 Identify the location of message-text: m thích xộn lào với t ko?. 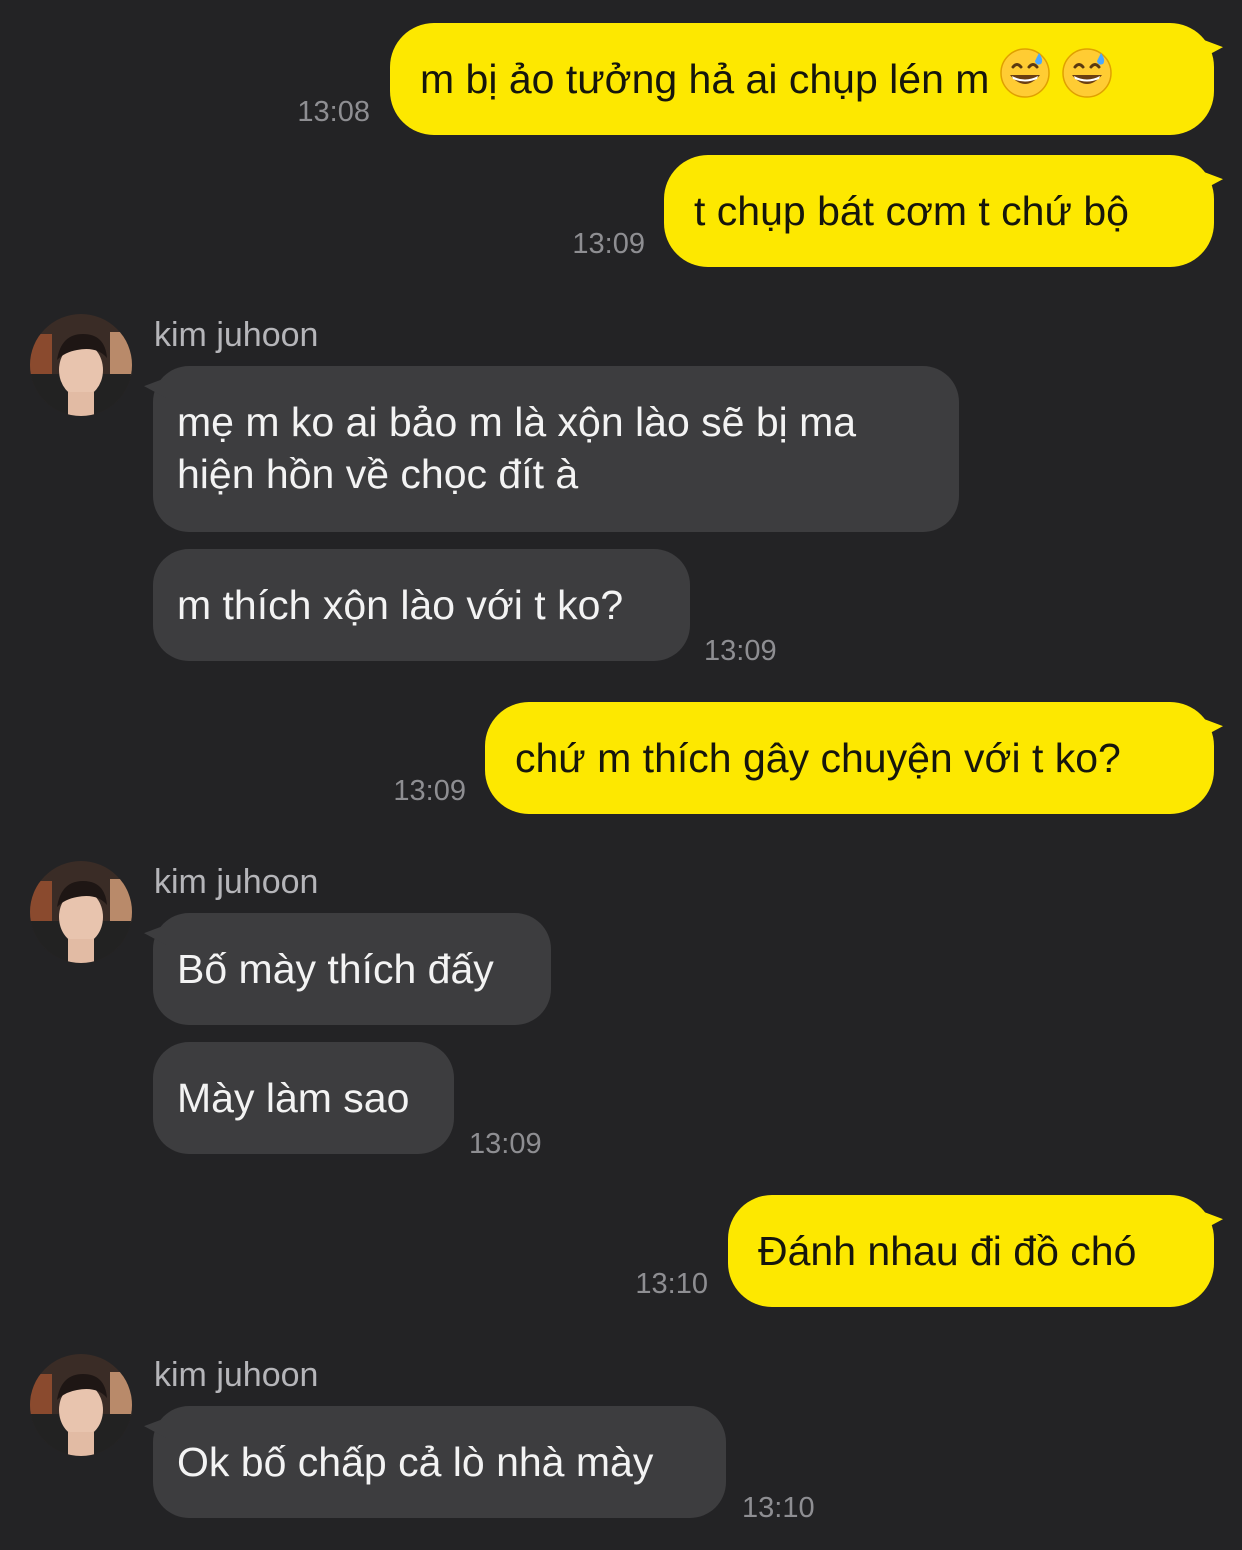
(400, 605).